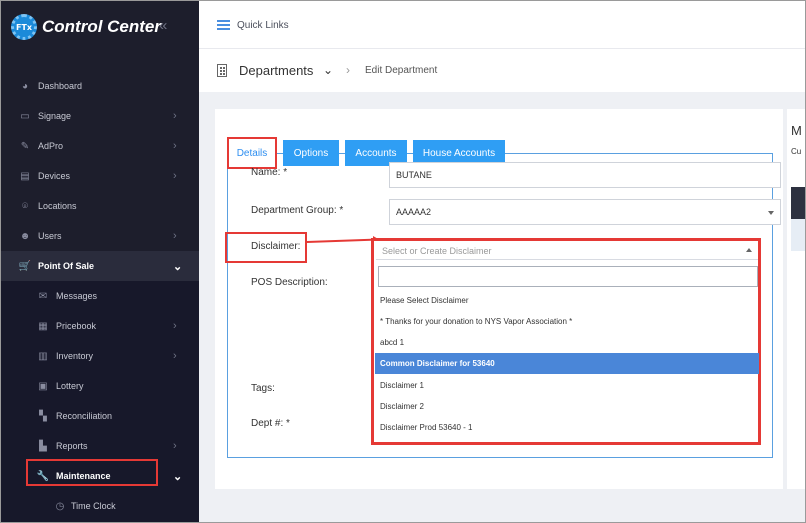 The width and height of the screenshot is (806, 523). Describe the element at coordinates (796, 151) in the screenshot. I see `right-panel-subtitle: Cu` at that location.